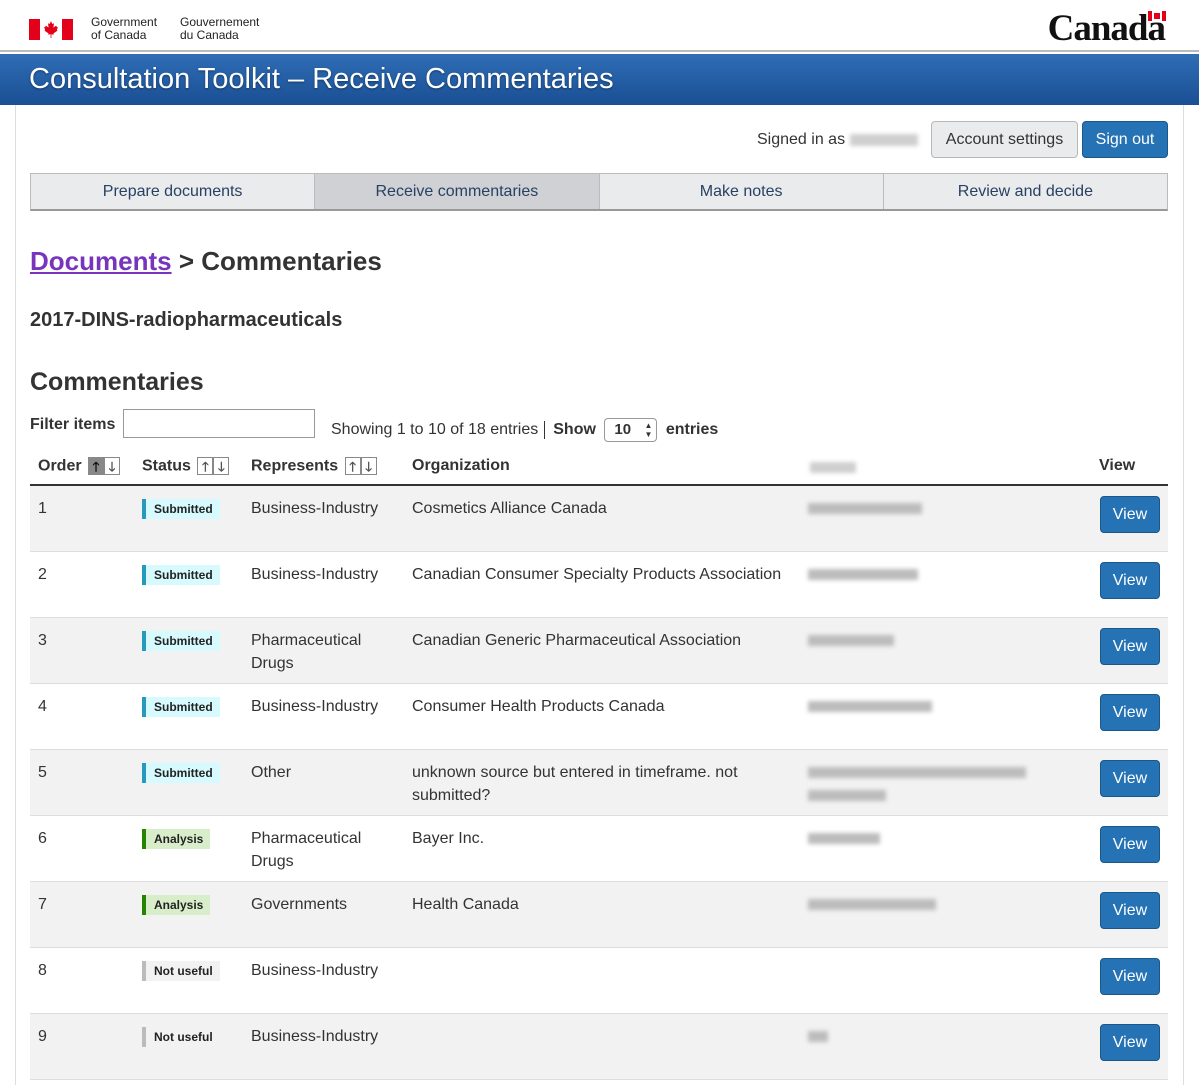 The image size is (1199, 1085). I want to click on tab-receive-commentaries: Receive commentaries, so click(457, 191).